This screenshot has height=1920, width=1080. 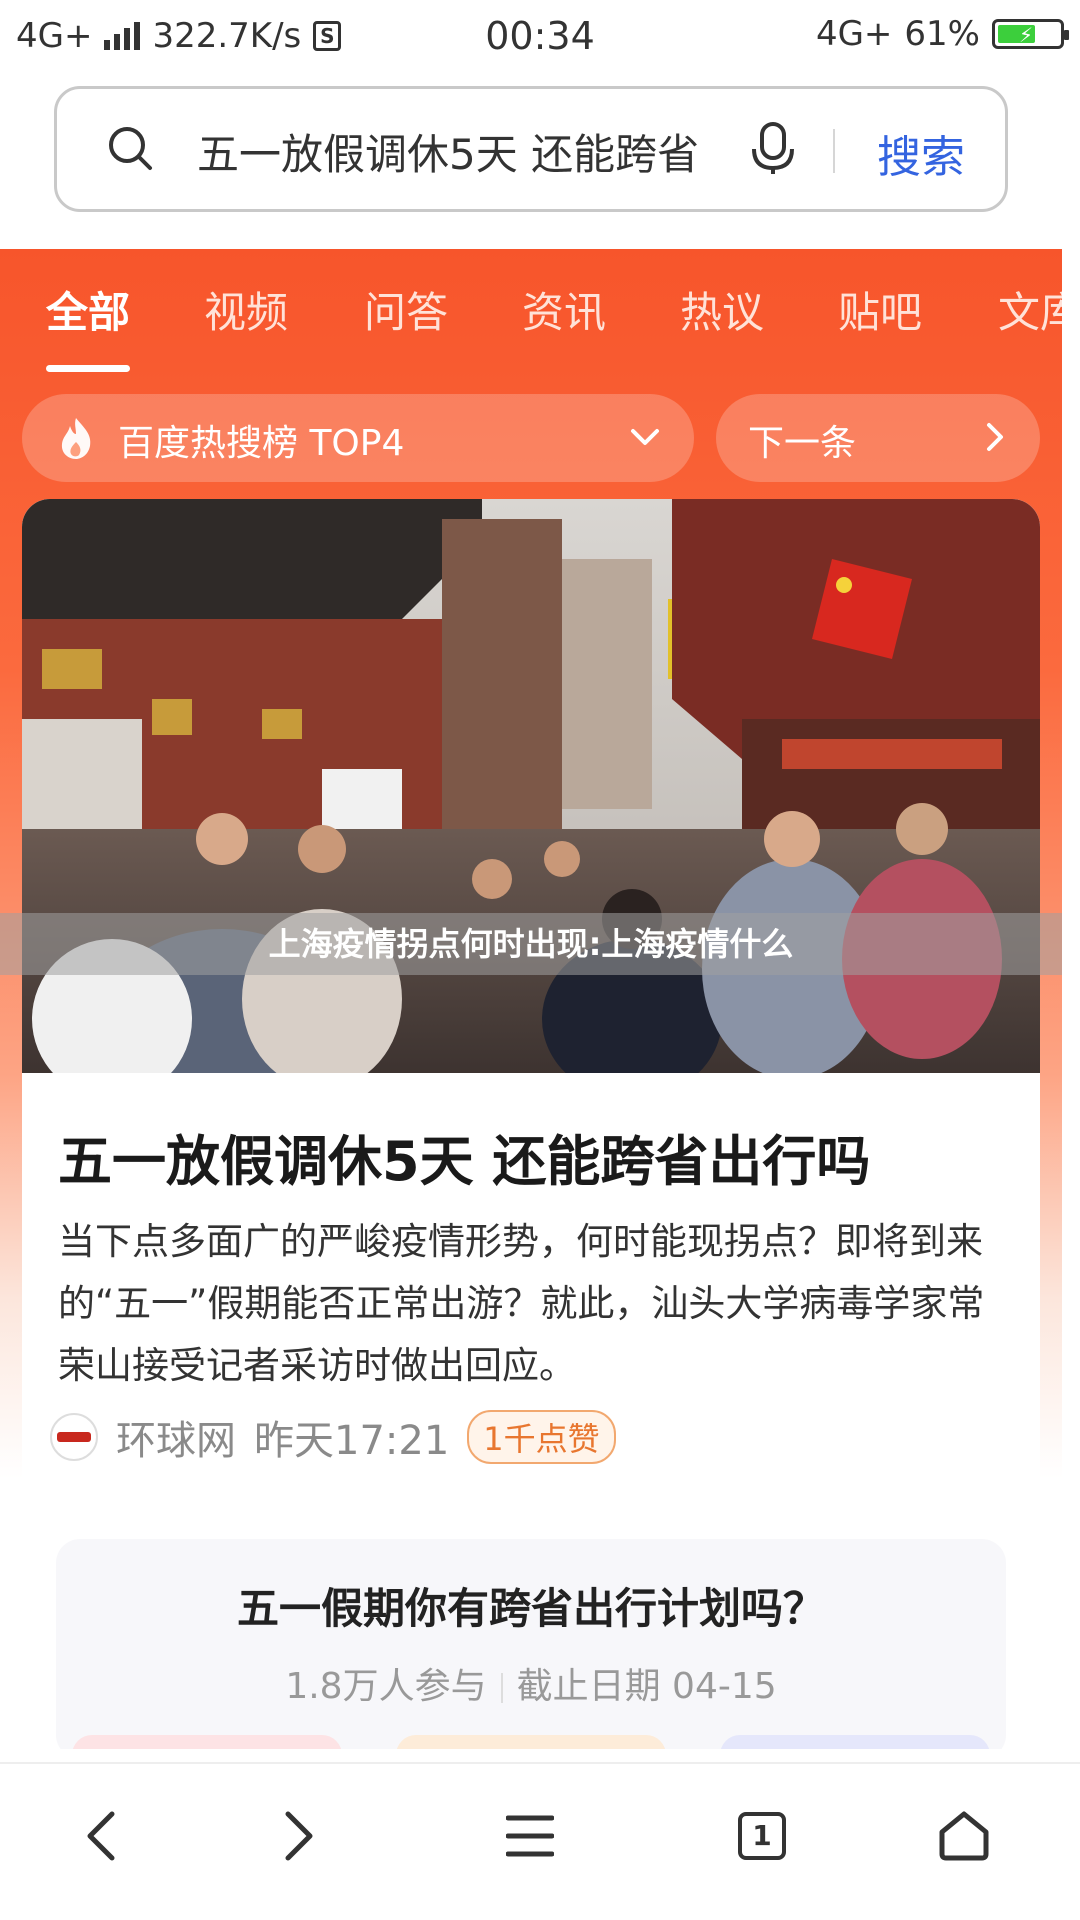 I want to click on back-button, so click(x=102, y=1836).